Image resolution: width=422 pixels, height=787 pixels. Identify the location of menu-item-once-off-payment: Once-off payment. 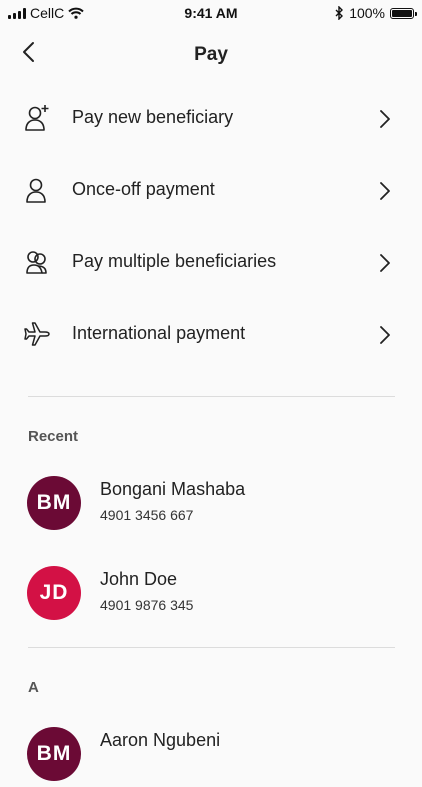
(211, 190).